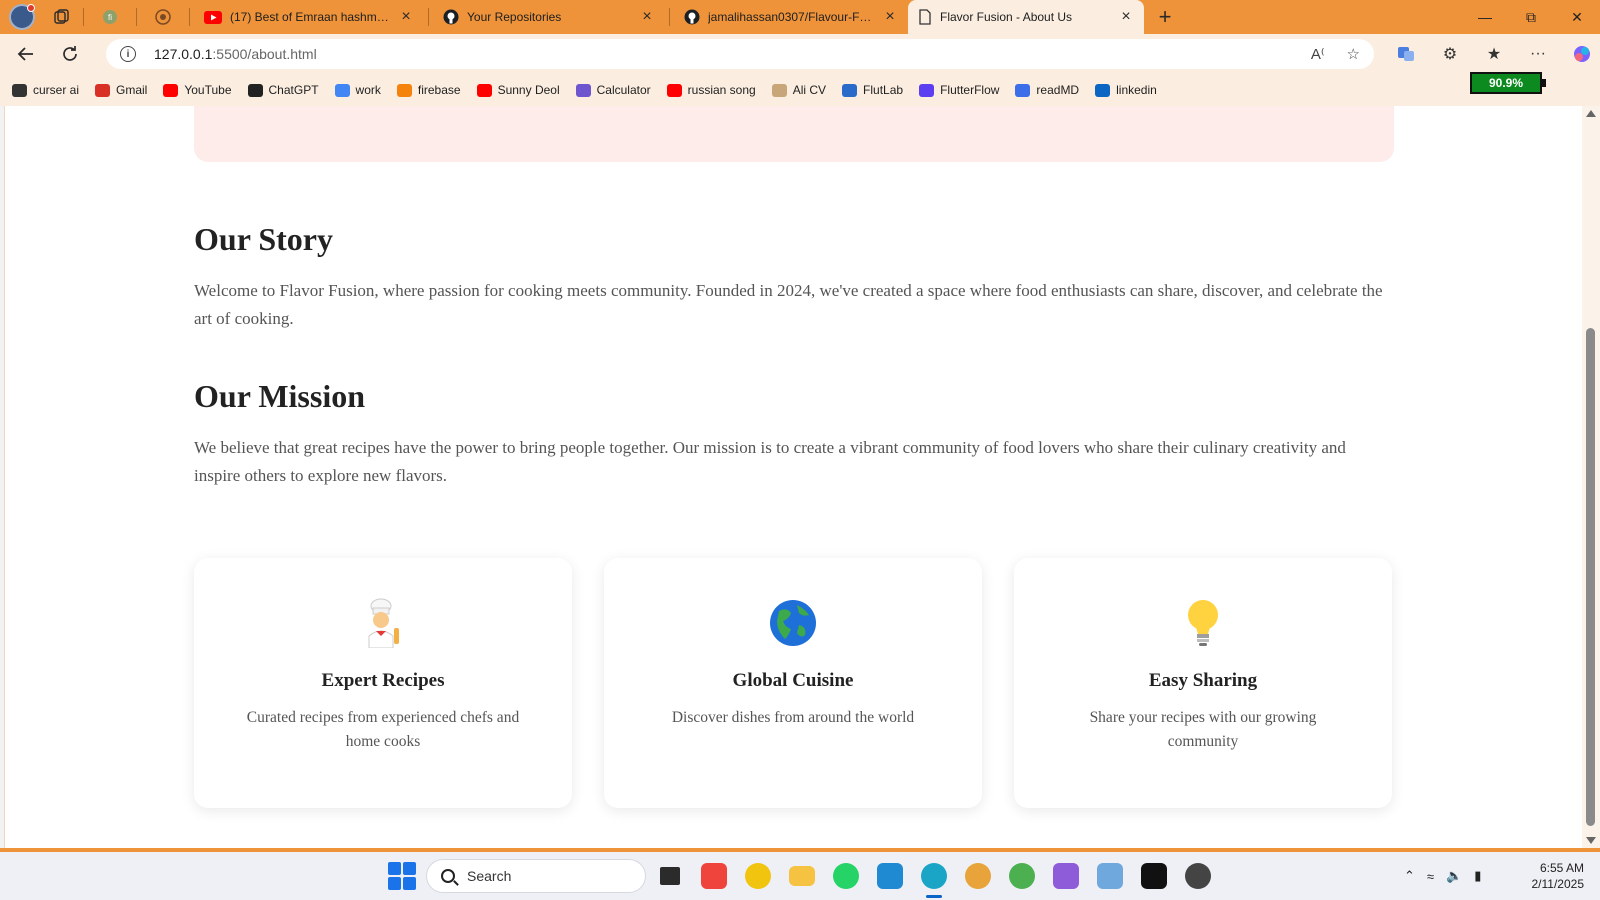 This screenshot has width=1600, height=900. What do you see at coordinates (1531, 17) in the screenshot?
I see `restore-icon: ⧉` at bounding box center [1531, 17].